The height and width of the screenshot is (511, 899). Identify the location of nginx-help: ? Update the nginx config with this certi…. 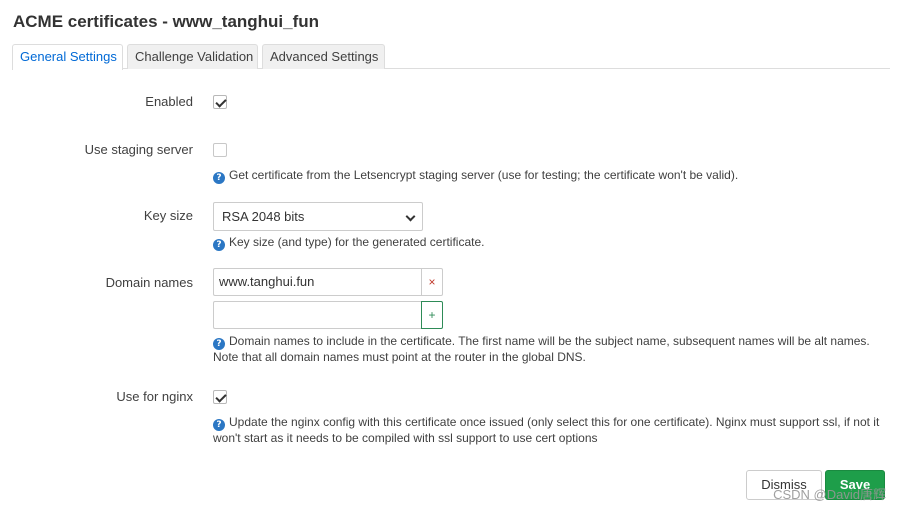
(549, 430).